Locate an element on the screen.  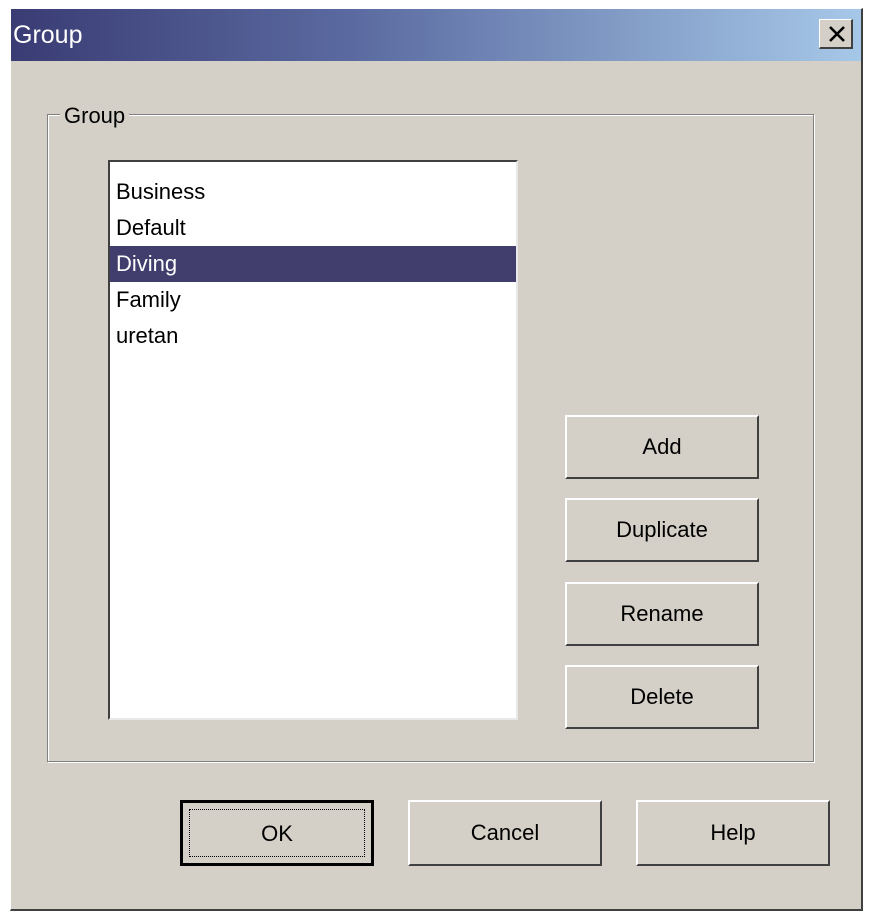
delete-button: Delete is located at coordinates (662, 697).